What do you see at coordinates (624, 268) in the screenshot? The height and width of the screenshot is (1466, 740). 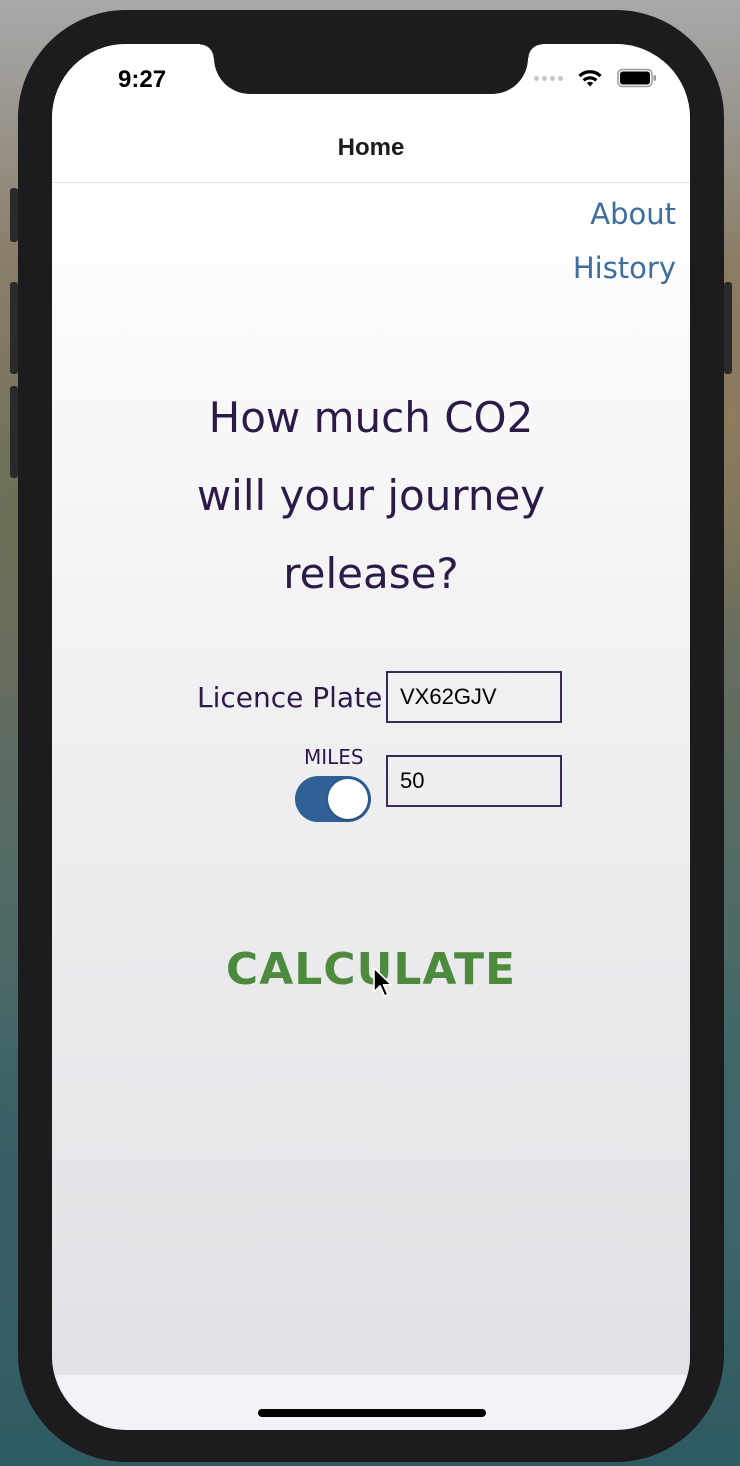 I see `history-link: History` at bounding box center [624, 268].